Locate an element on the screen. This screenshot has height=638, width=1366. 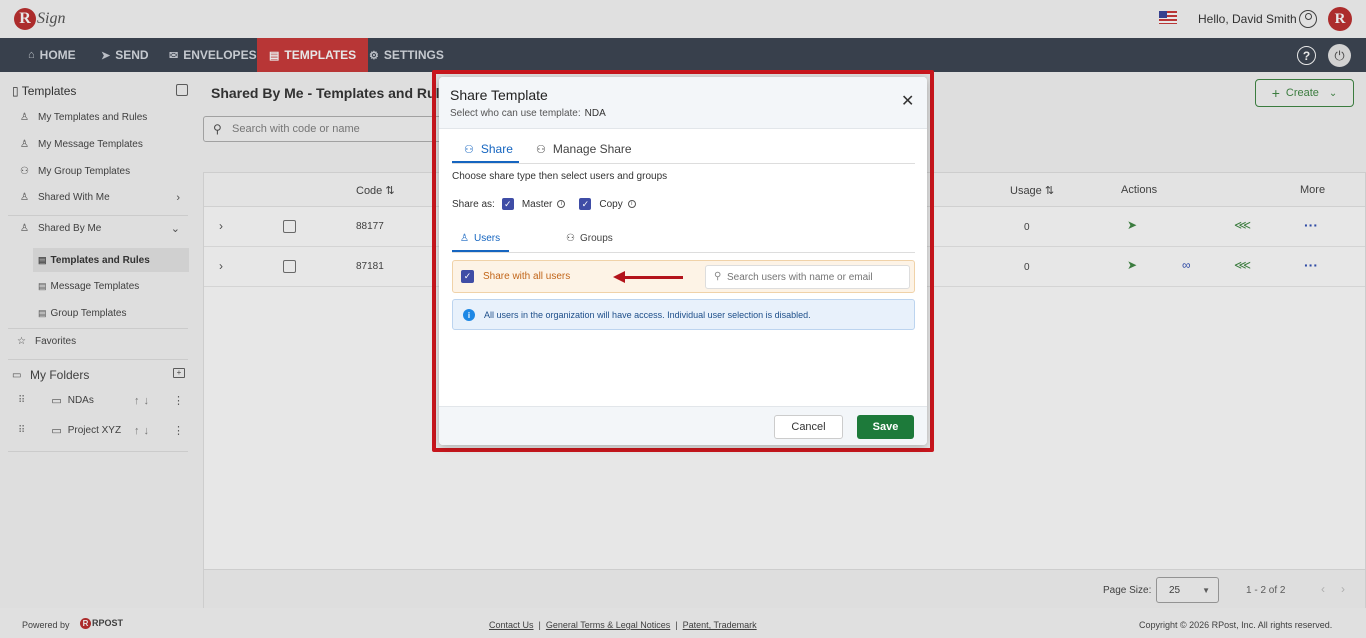
save-button: Save is located at coordinates (885, 427).